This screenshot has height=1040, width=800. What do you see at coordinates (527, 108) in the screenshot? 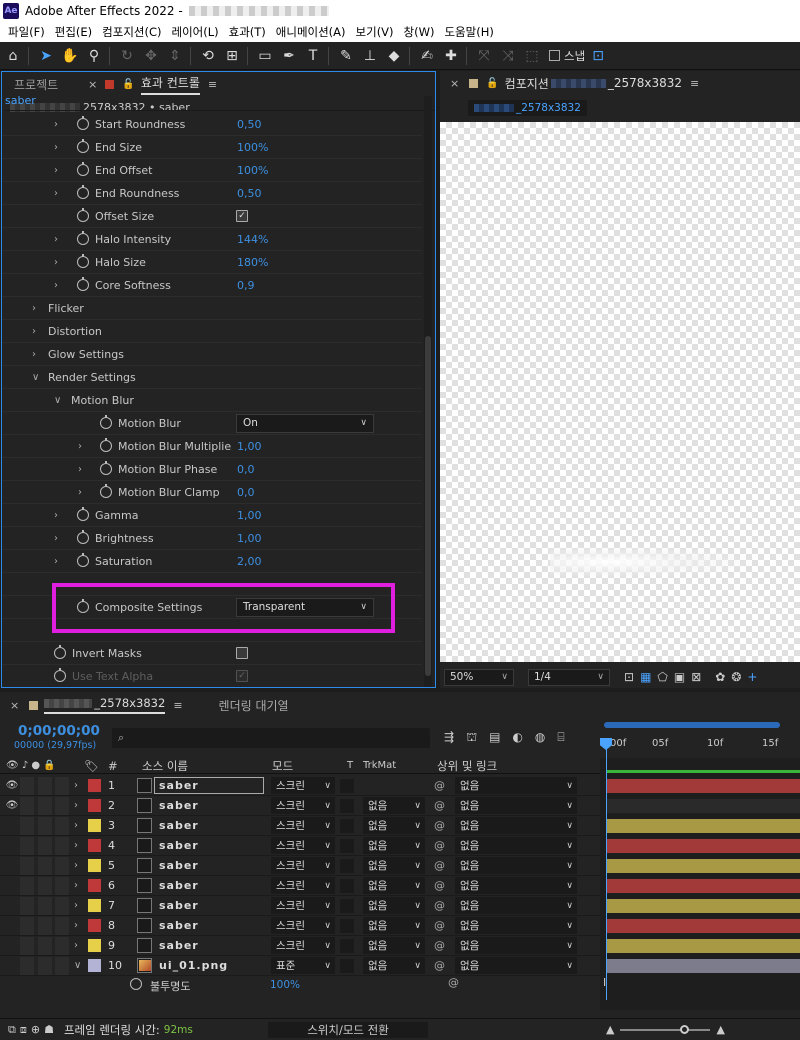
I see `composition-breadcrumb-pill: _2578x3832` at bounding box center [527, 108].